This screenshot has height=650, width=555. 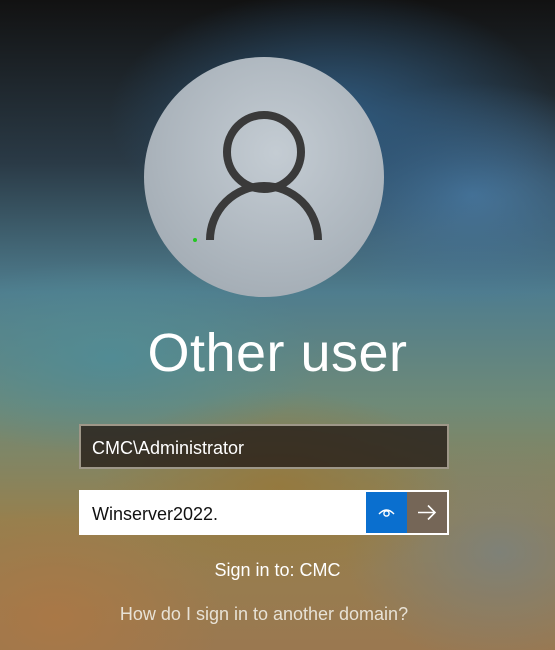 I want to click on password-value: Winserver2022., so click(x=155, y=514).